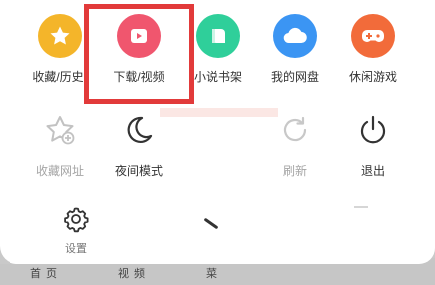 The image size is (435, 285). I want to click on faint-dash, so click(361, 207).